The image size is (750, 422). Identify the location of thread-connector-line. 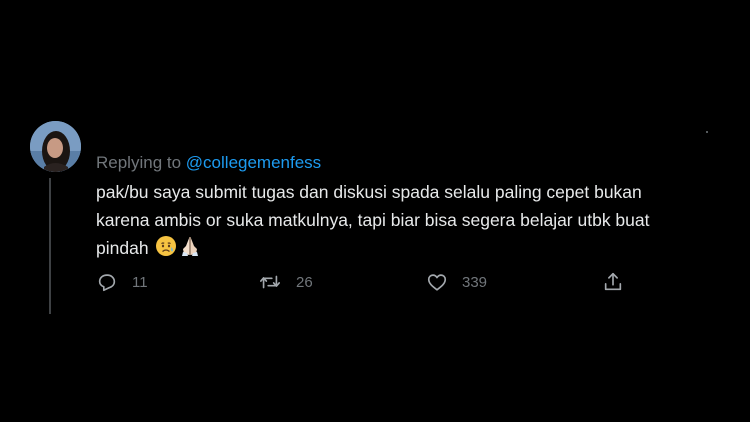
(50, 246).